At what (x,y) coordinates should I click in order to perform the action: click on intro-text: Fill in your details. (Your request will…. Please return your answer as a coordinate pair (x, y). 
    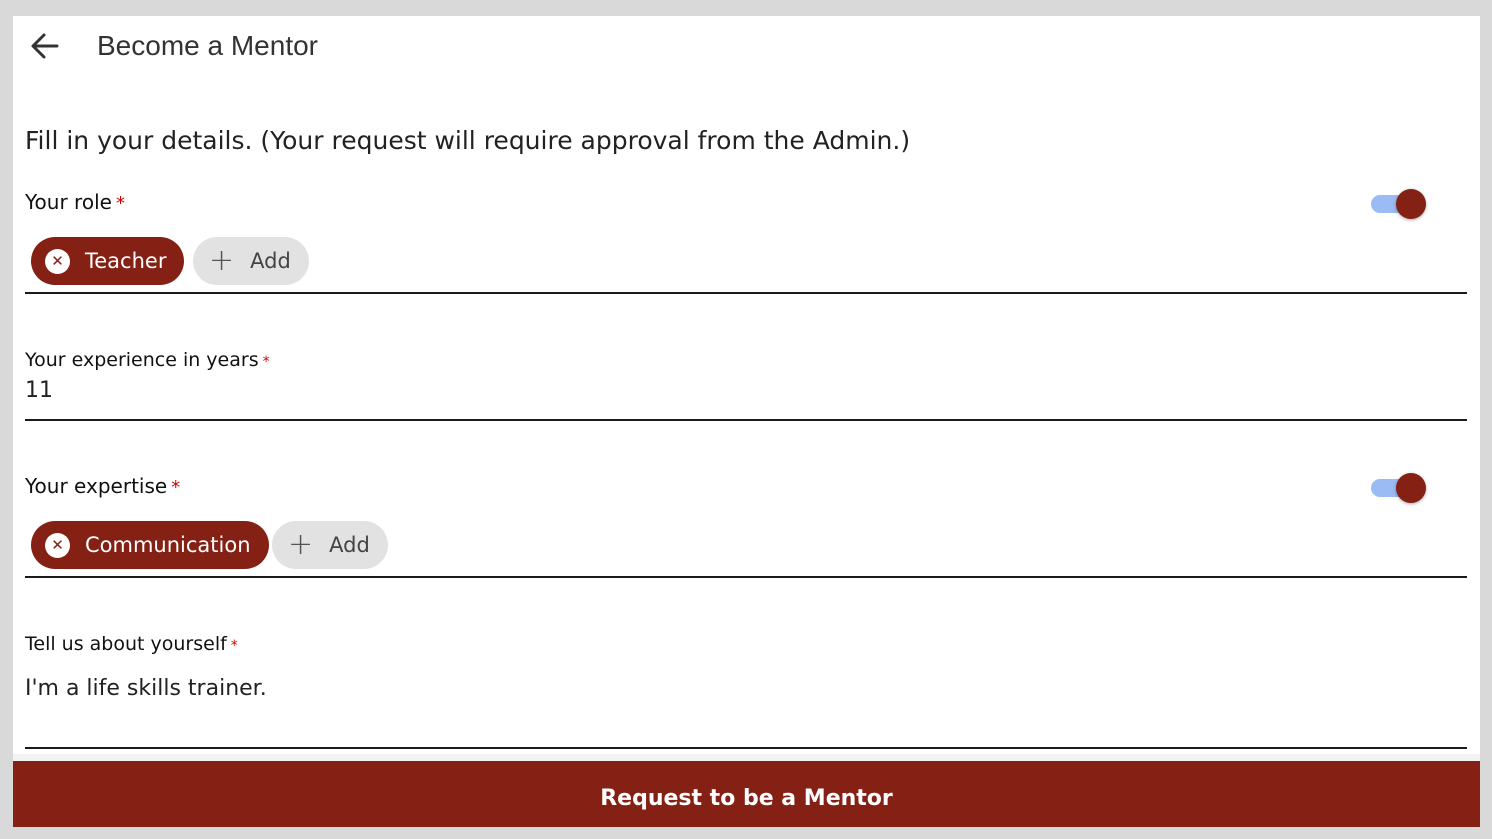
    Looking at the image, I should click on (468, 140).